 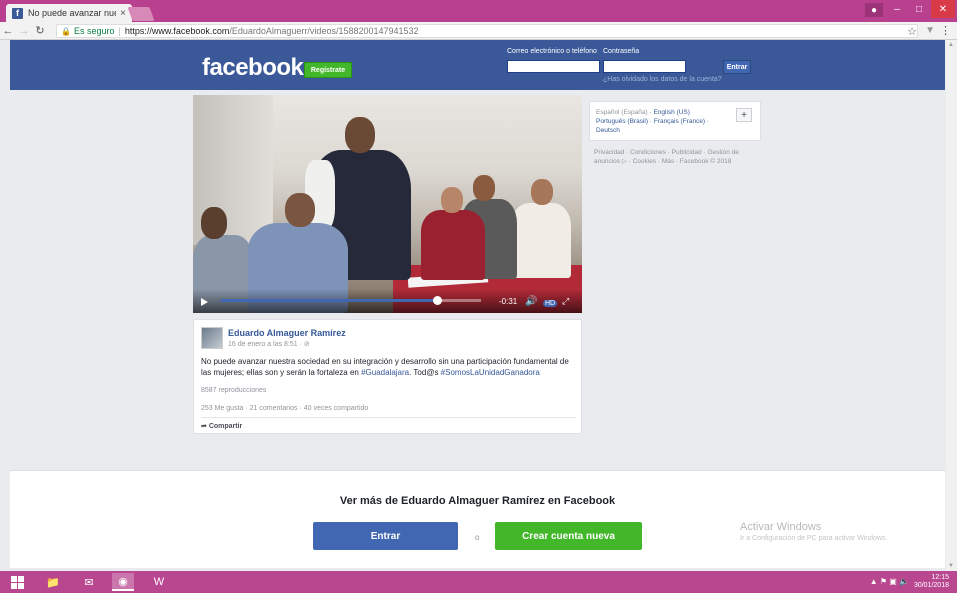 I want to click on tab-close-icon: ×, so click(x=123, y=13).